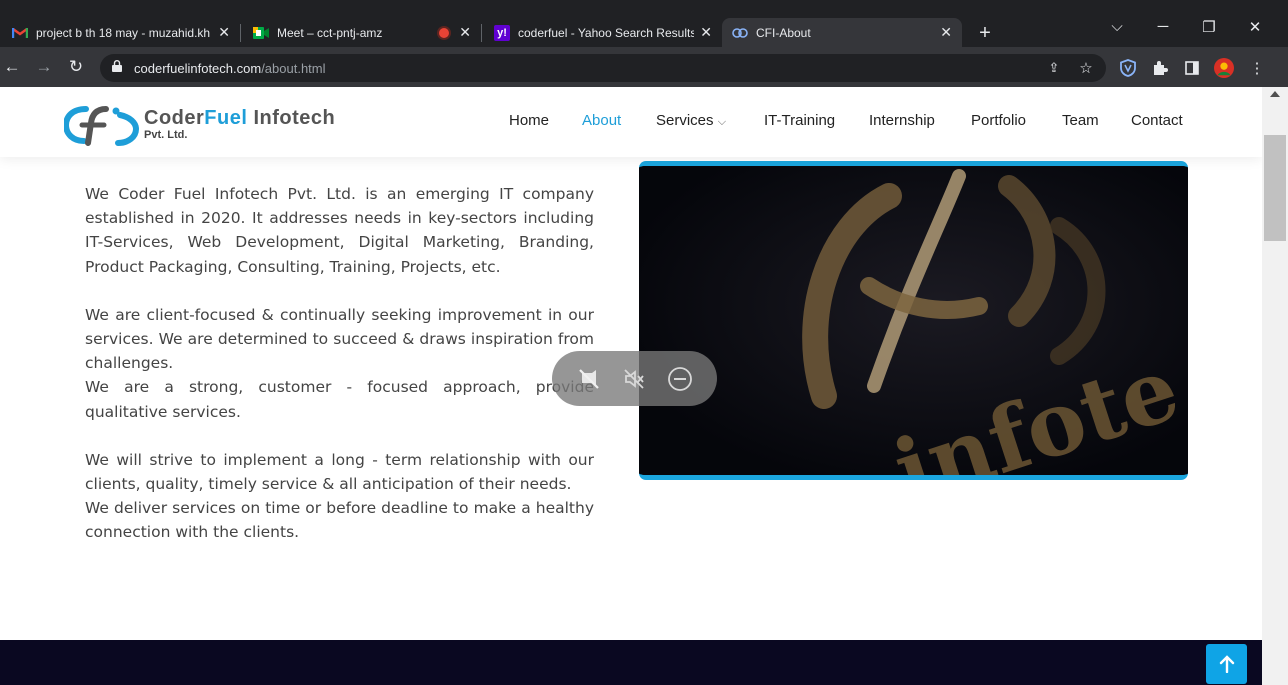 Image resolution: width=1288 pixels, height=685 pixels. I want to click on reload-icon: ↻, so click(76, 67).